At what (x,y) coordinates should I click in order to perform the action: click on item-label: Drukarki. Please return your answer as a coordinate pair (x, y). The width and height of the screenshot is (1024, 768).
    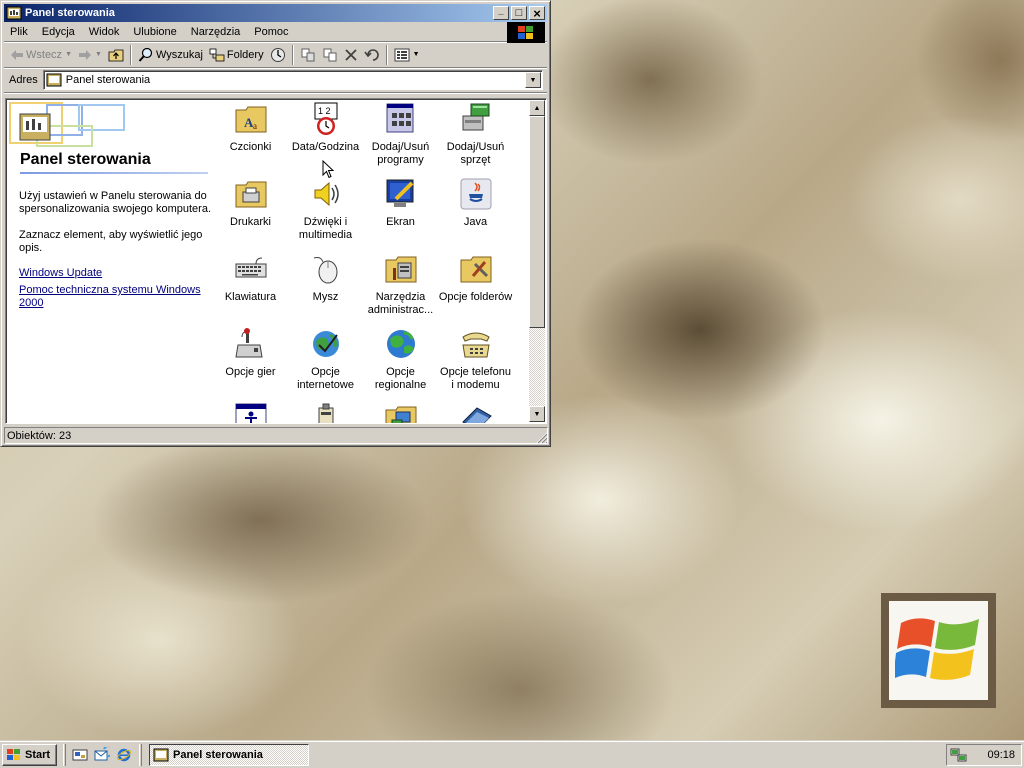
    Looking at the image, I should click on (250, 222).